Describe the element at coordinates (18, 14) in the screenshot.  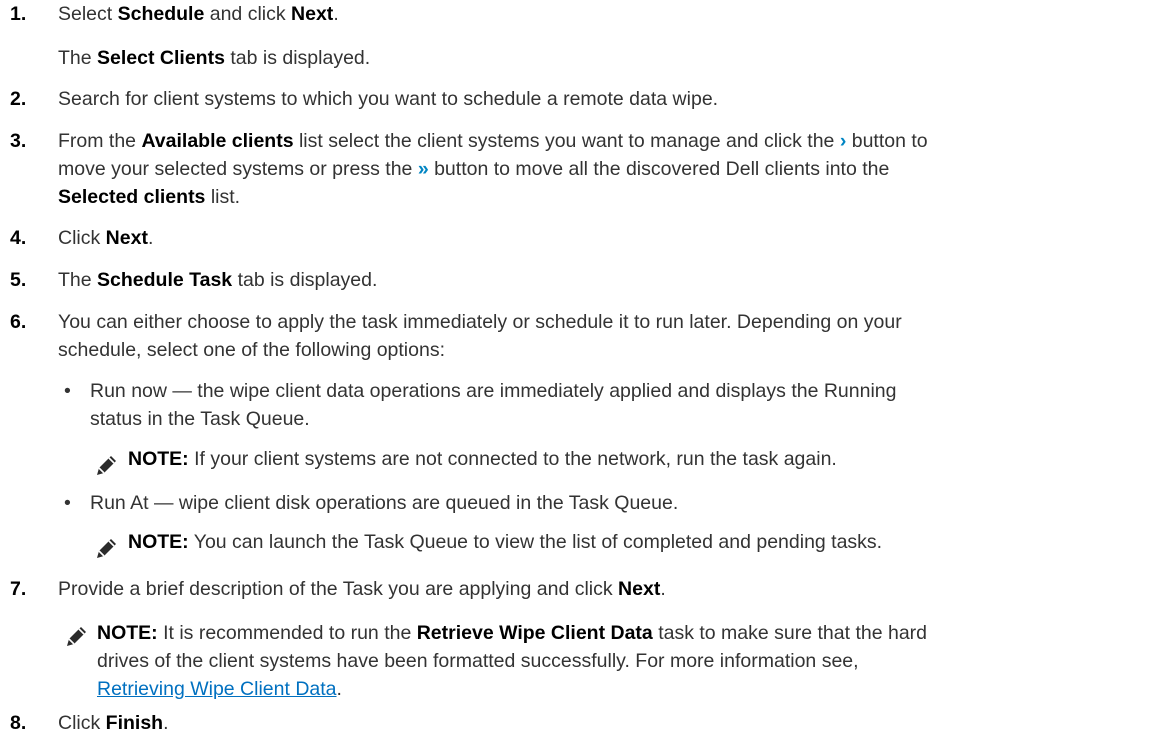
I see `step-number: 1.` at that location.